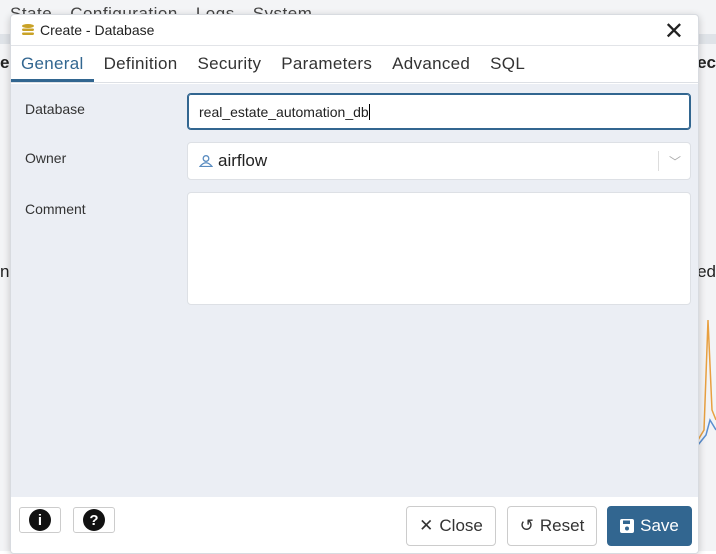 This screenshot has height=554, width=716. Describe the element at coordinates (229, 68) in the screenshot. I see `tab-security: Security` at that location.